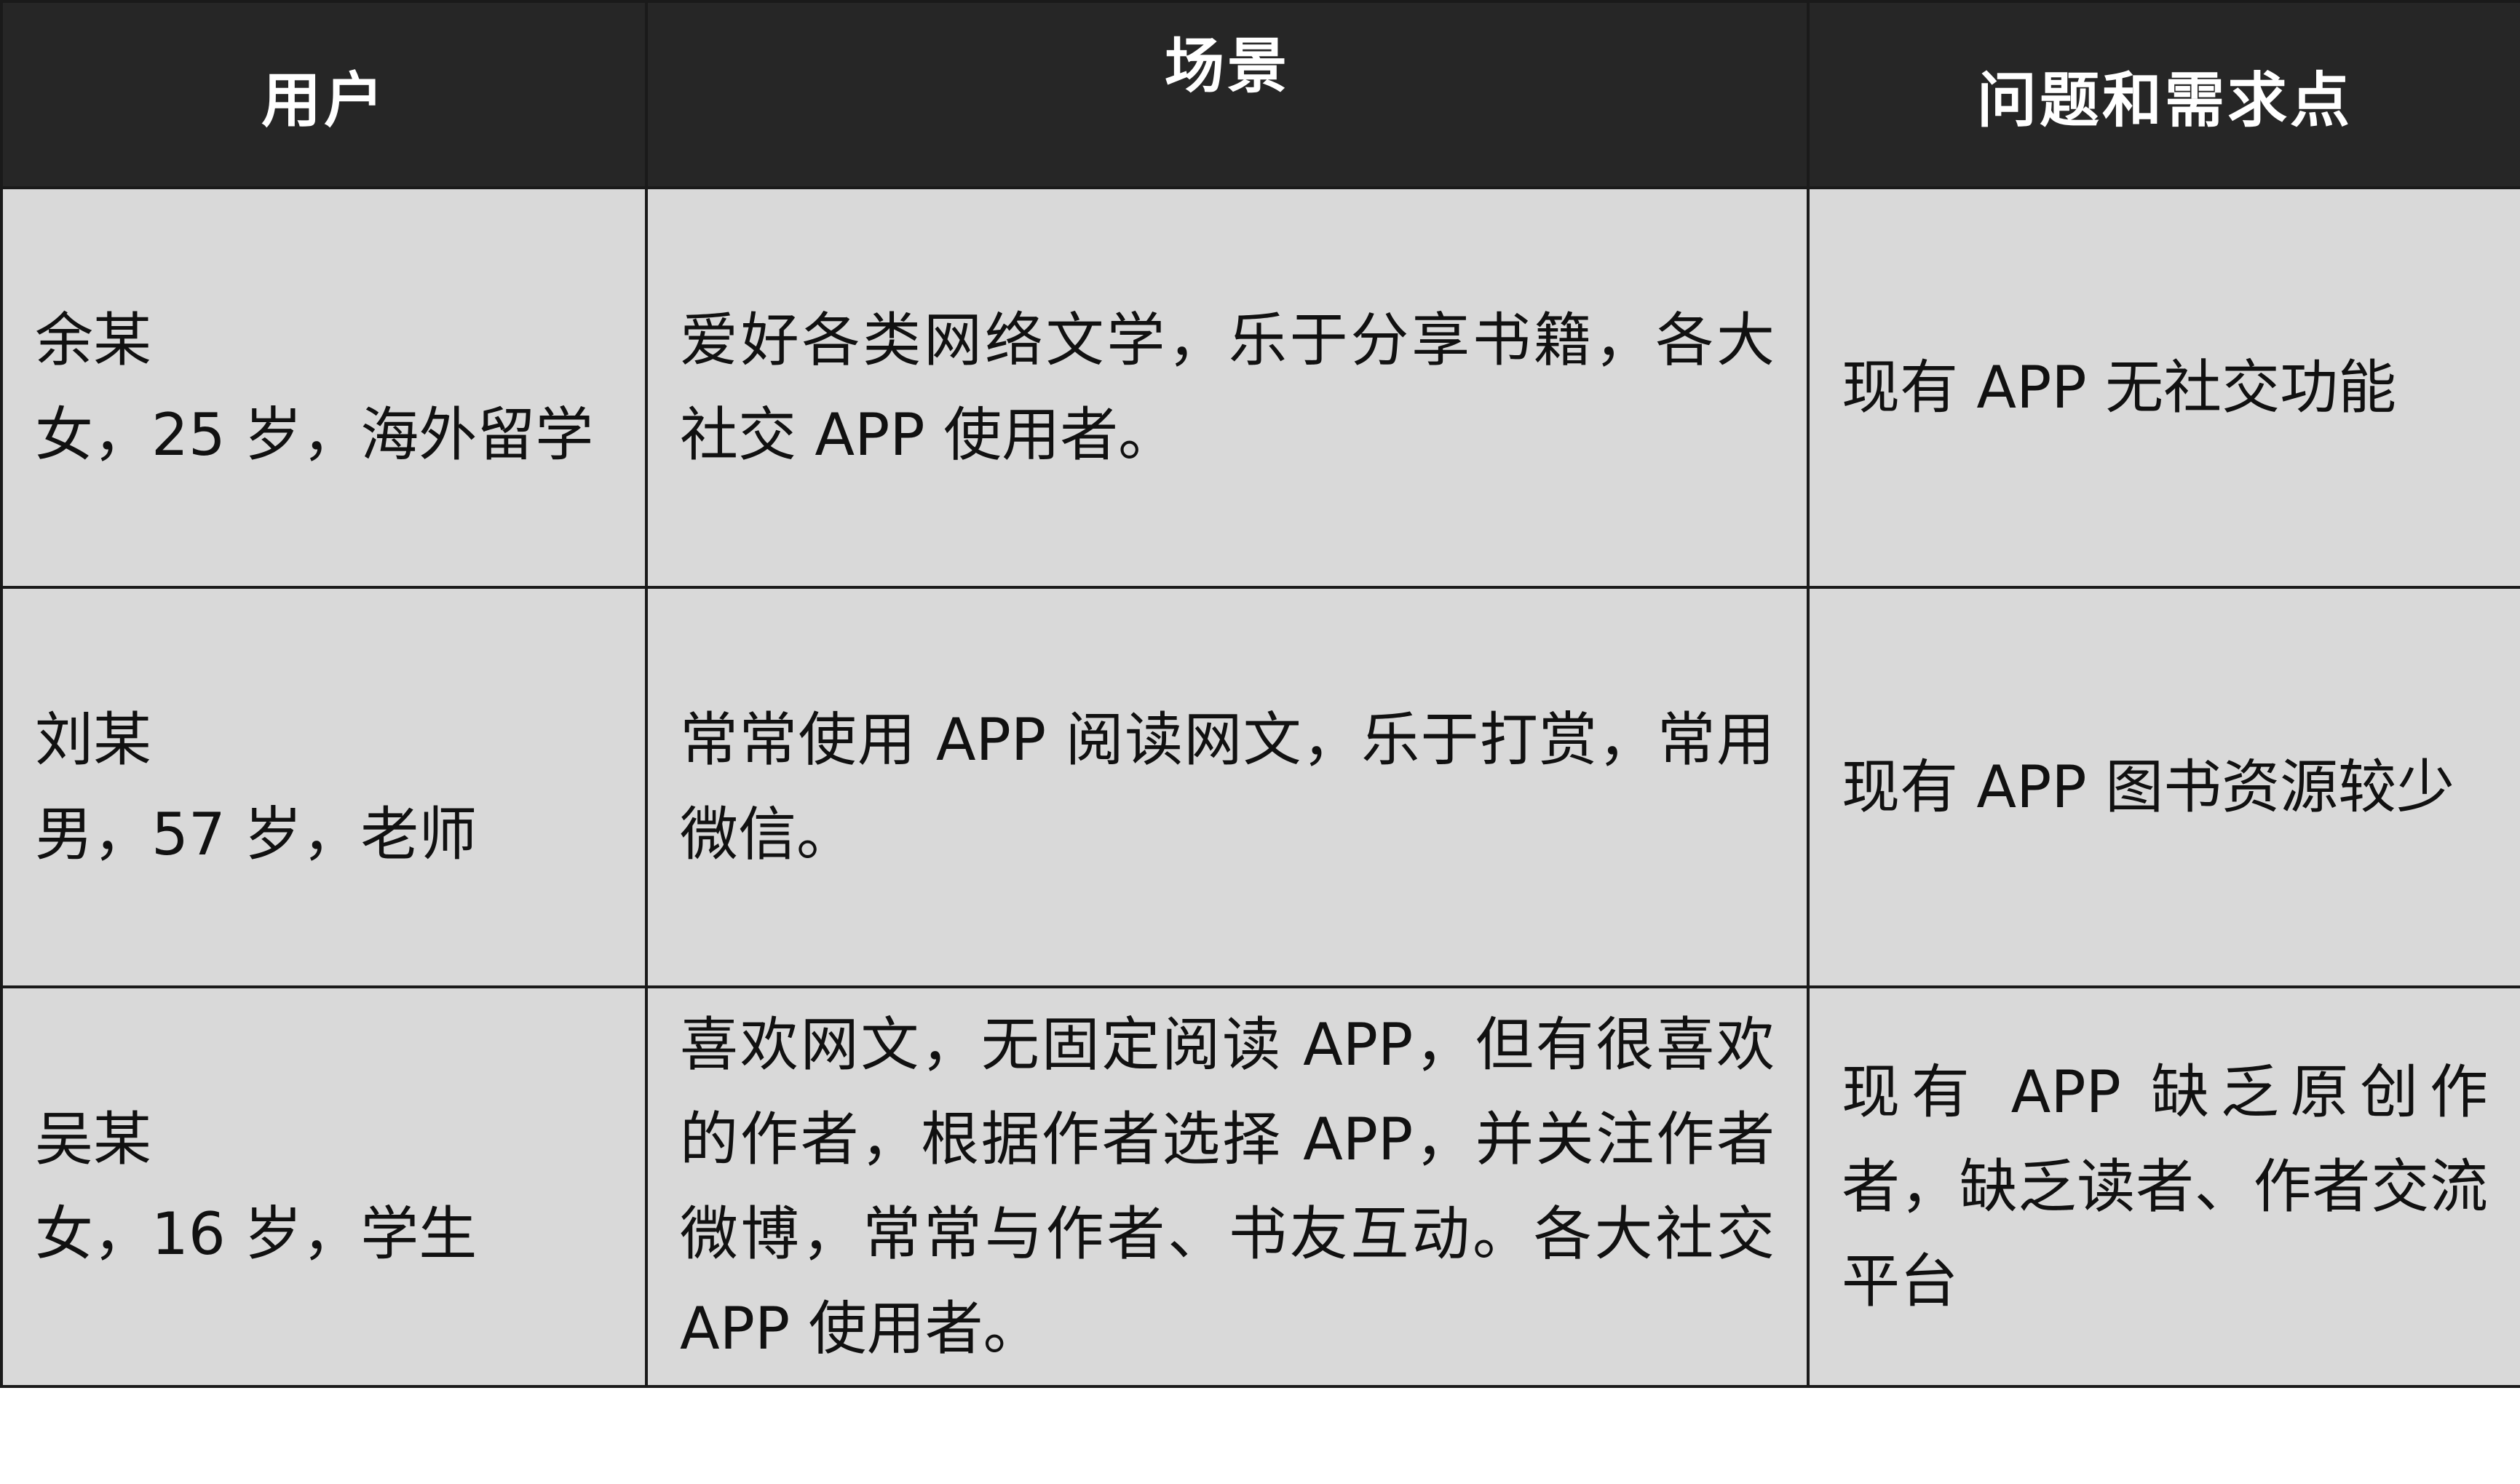 Image resolution: width=2520 pixels, height=1484 pixels. Describe the element at coordinates (93, 739) in the screenshot. I see `user-name: 刘某` at that location.